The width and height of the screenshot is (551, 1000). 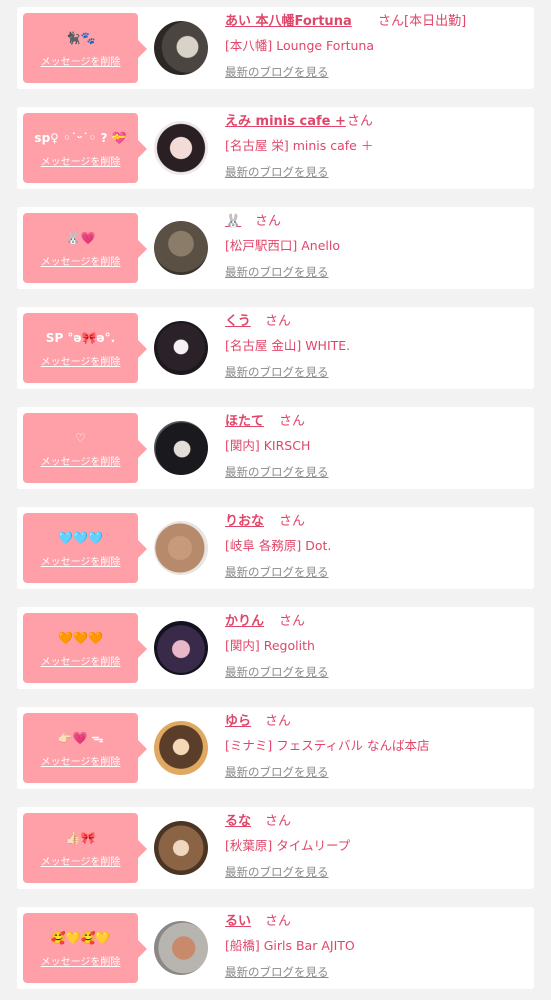 I want to click on shop-label: [ミナミ] フェスティバル なんば本店, so click(x=327, y=745).